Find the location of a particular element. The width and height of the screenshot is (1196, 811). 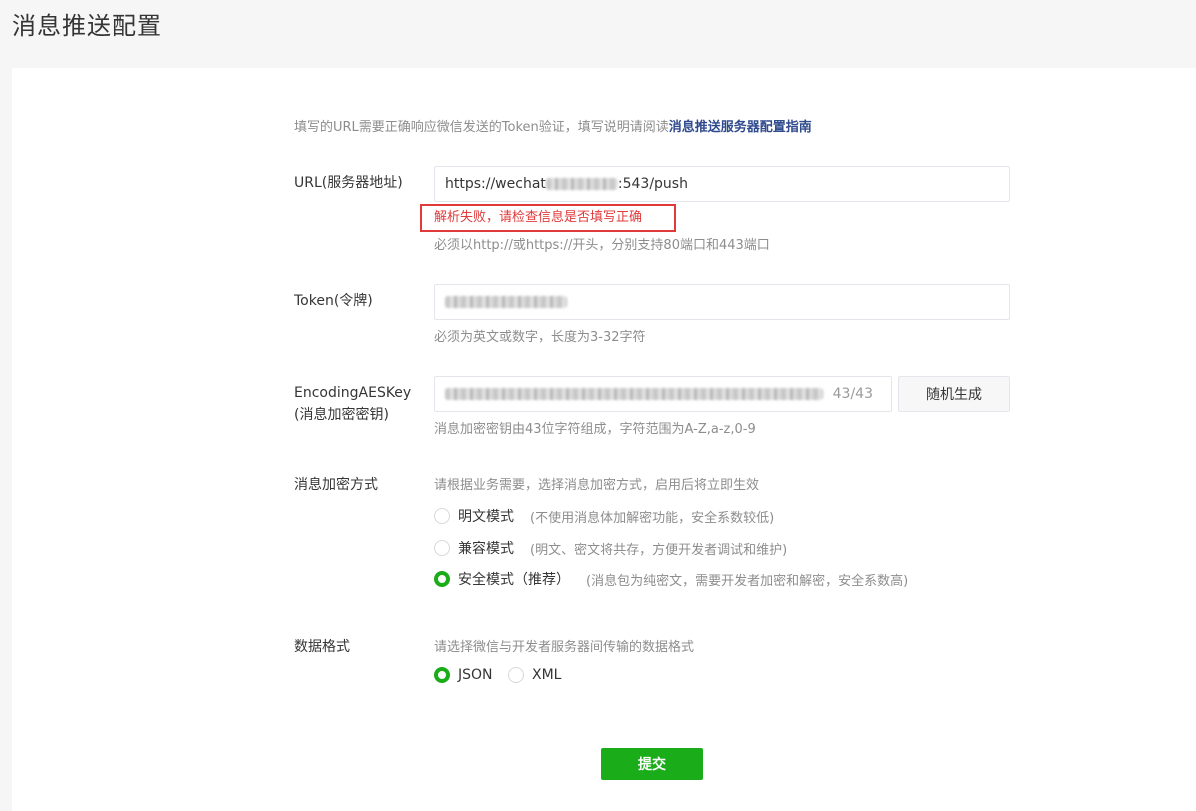

encryption-option-secure: 安全模式（推荐） (消息包为纯密文，需要开发者加密和解密，安全系数高) is located at coordinates (671, 579).